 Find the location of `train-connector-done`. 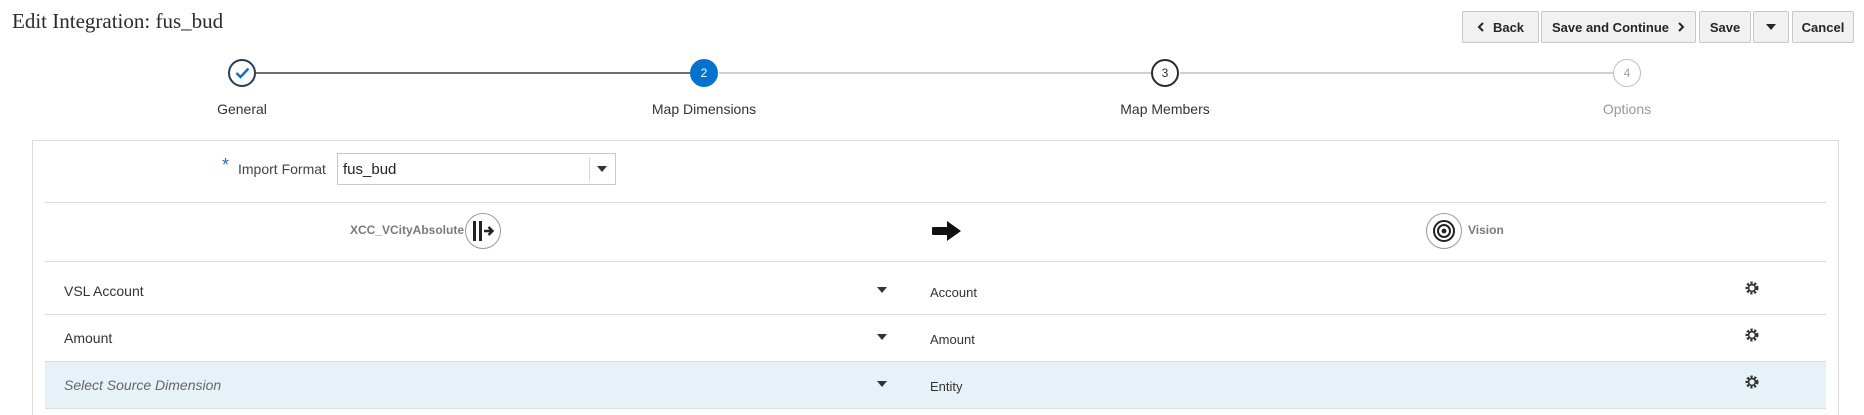

train-connector-done is located at coordinates (473, 73).